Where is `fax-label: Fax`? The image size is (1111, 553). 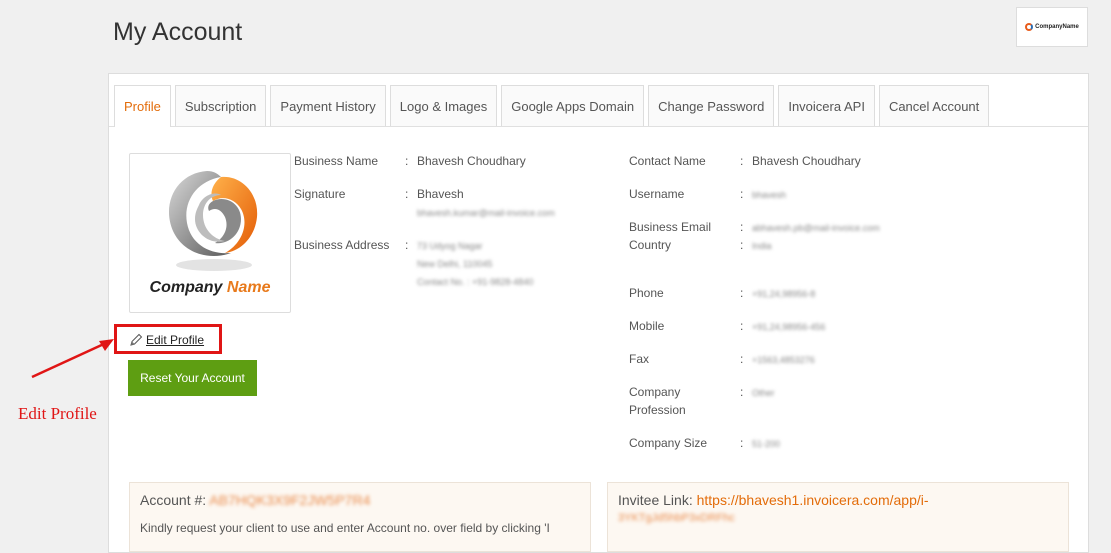
fax-label: Fax is located at coordinates (639, 359).